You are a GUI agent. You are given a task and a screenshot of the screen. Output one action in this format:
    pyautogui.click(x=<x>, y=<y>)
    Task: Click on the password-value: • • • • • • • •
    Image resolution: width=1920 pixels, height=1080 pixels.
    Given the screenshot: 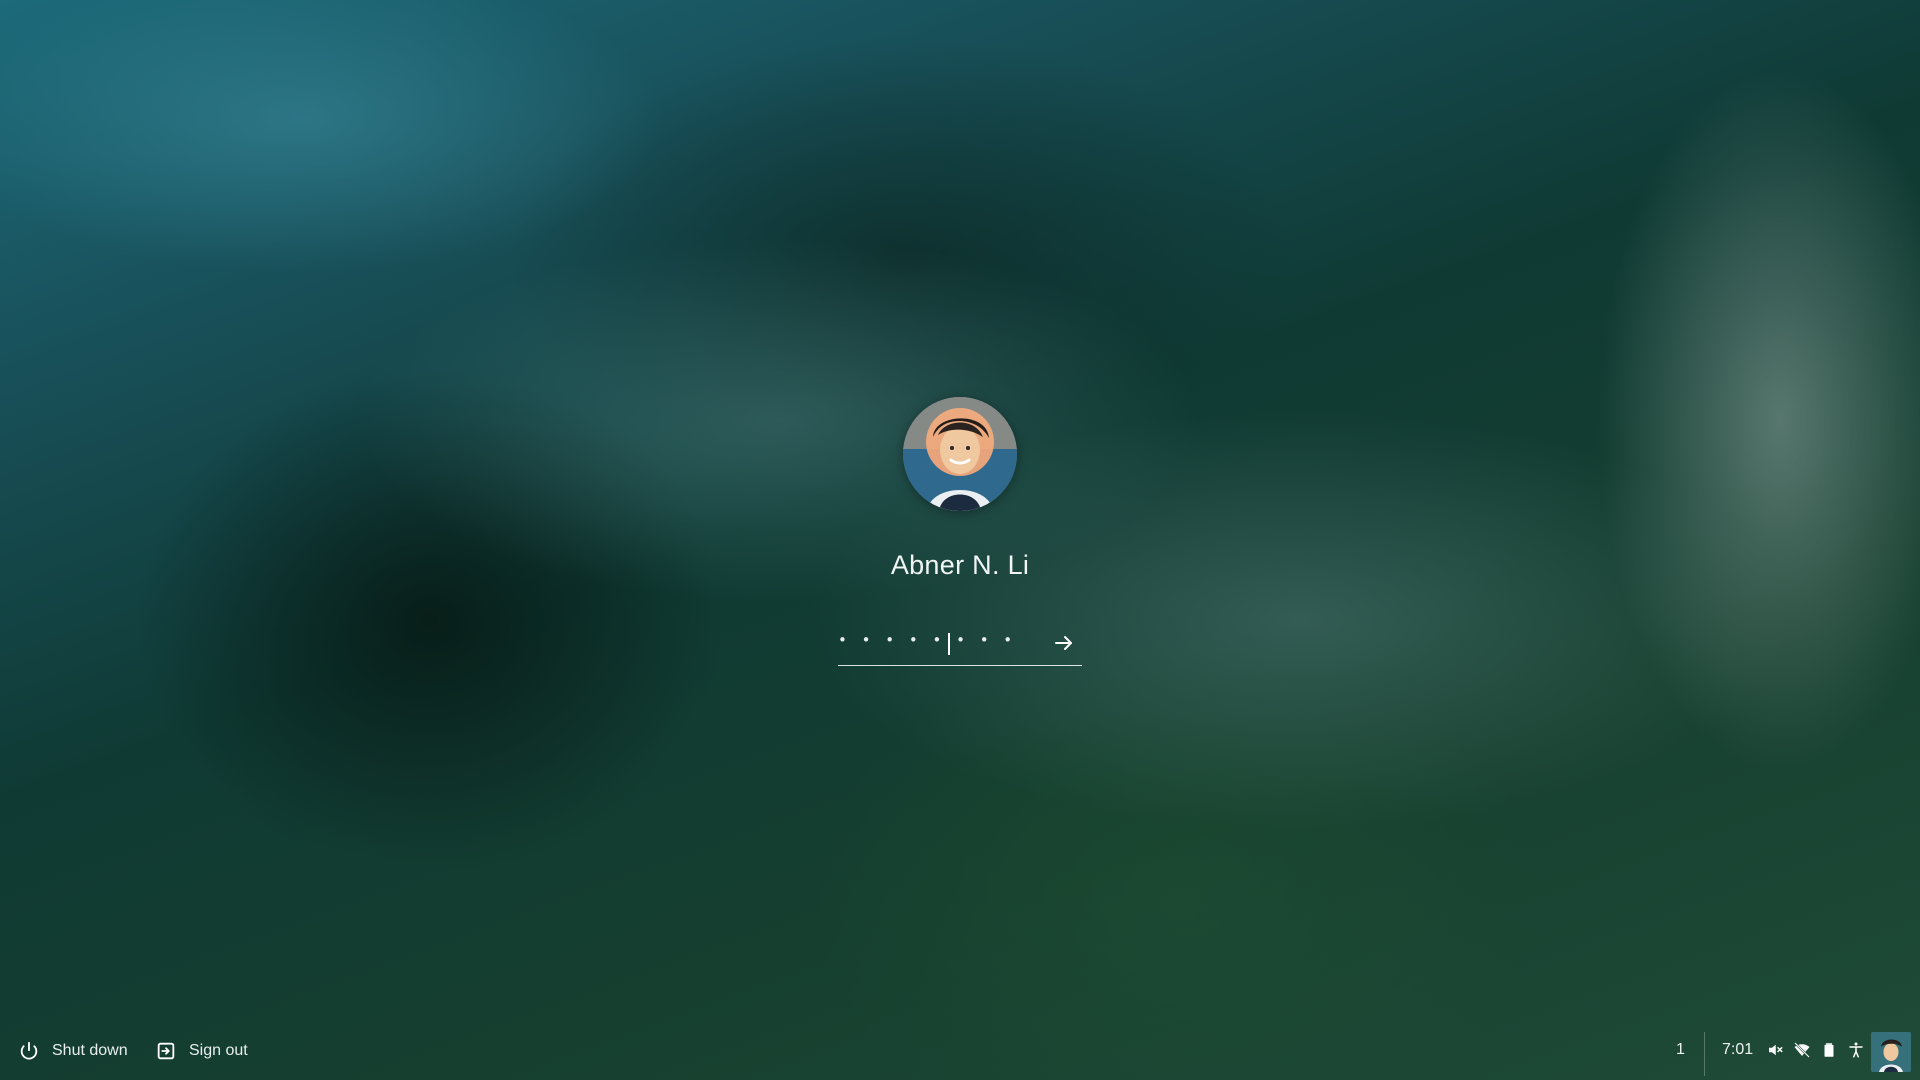 What is the action you would take?
    pyautogui.click(x=928, y=640)
    